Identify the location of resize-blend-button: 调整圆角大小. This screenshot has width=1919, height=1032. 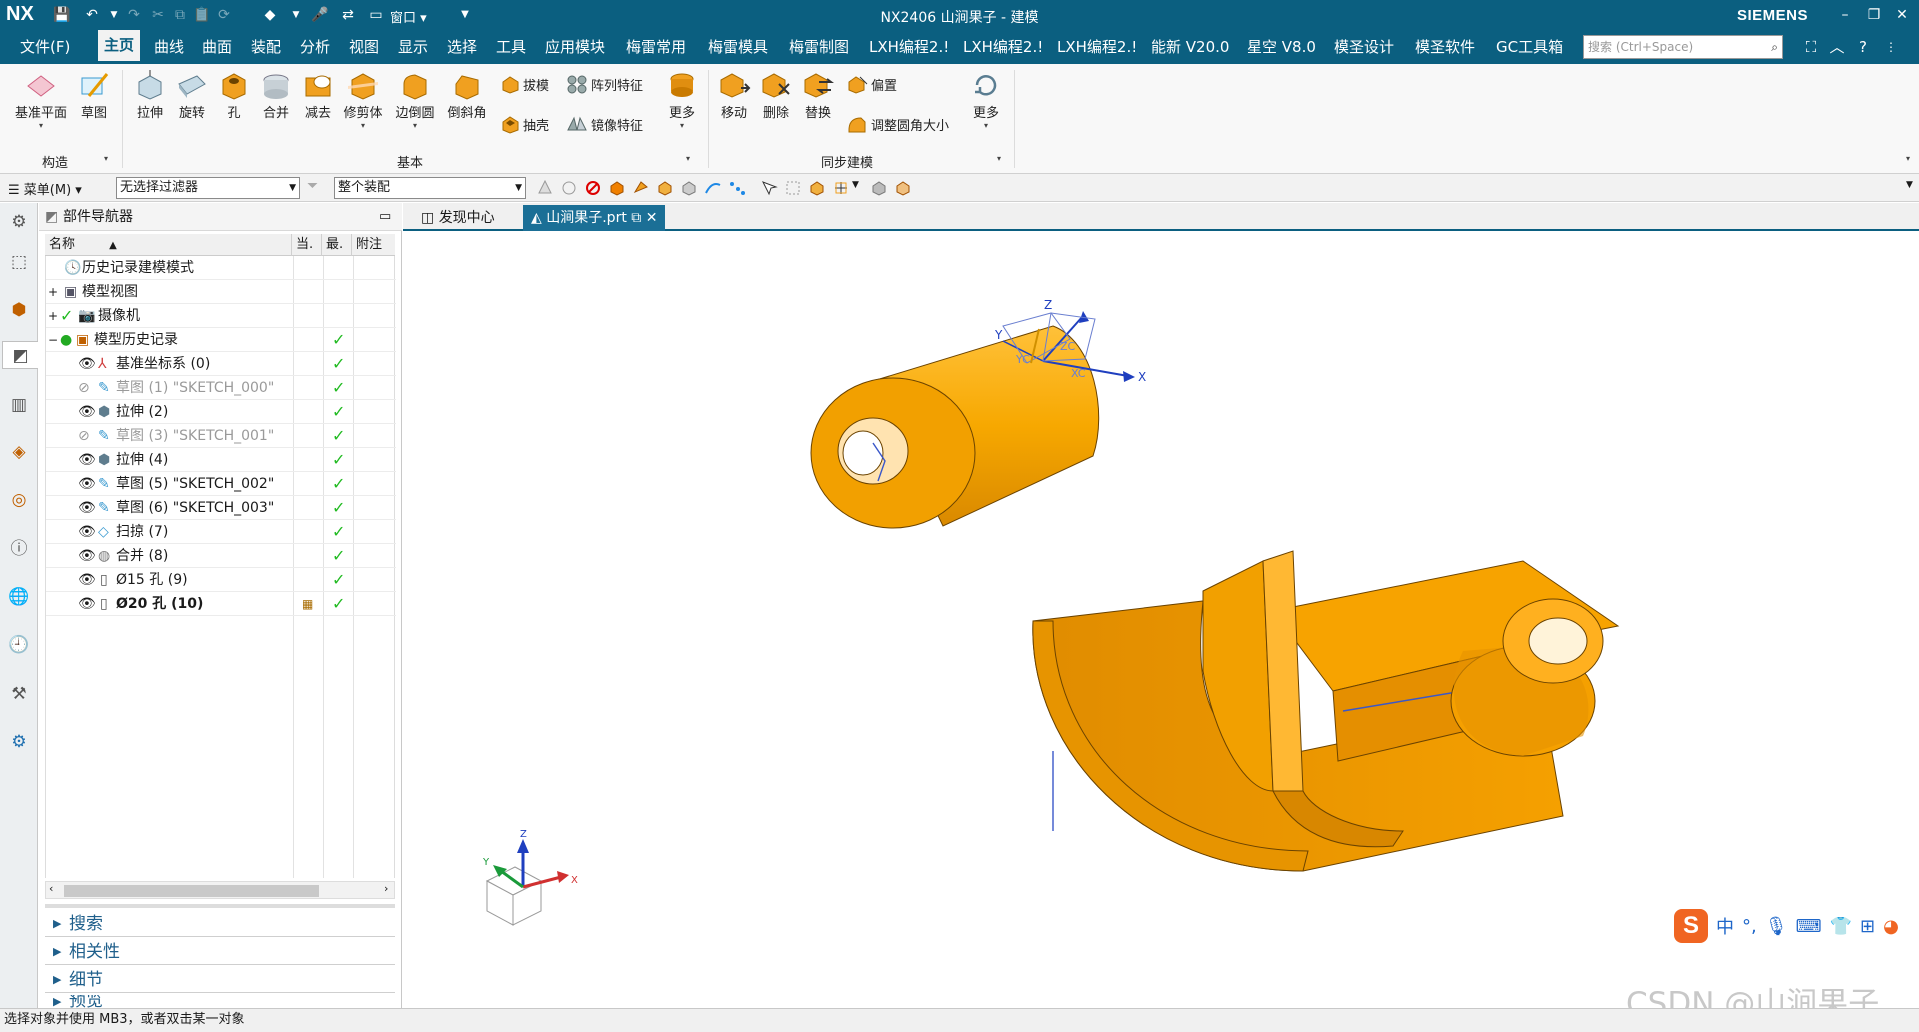
(897, 124).